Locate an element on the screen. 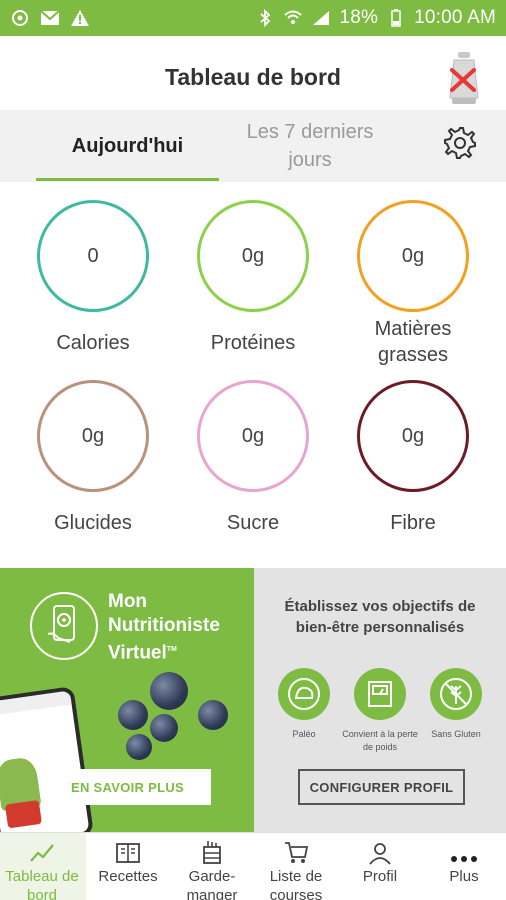  nutrient-proteins: 0g Protéines is located at coordinates (253, 278).